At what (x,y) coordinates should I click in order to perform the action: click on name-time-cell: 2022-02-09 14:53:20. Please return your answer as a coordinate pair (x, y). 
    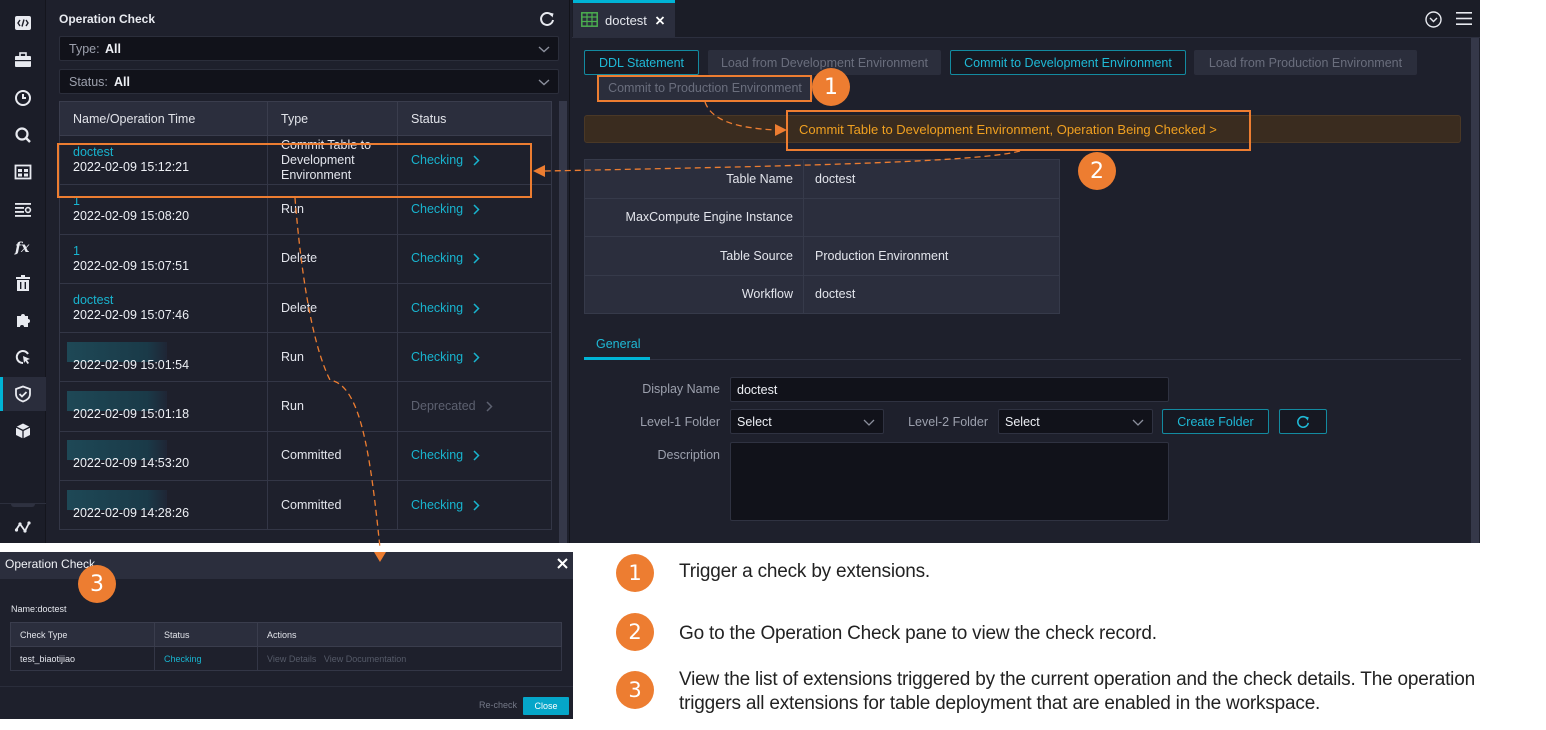
    Looking at the image, I should click on (163, 456).